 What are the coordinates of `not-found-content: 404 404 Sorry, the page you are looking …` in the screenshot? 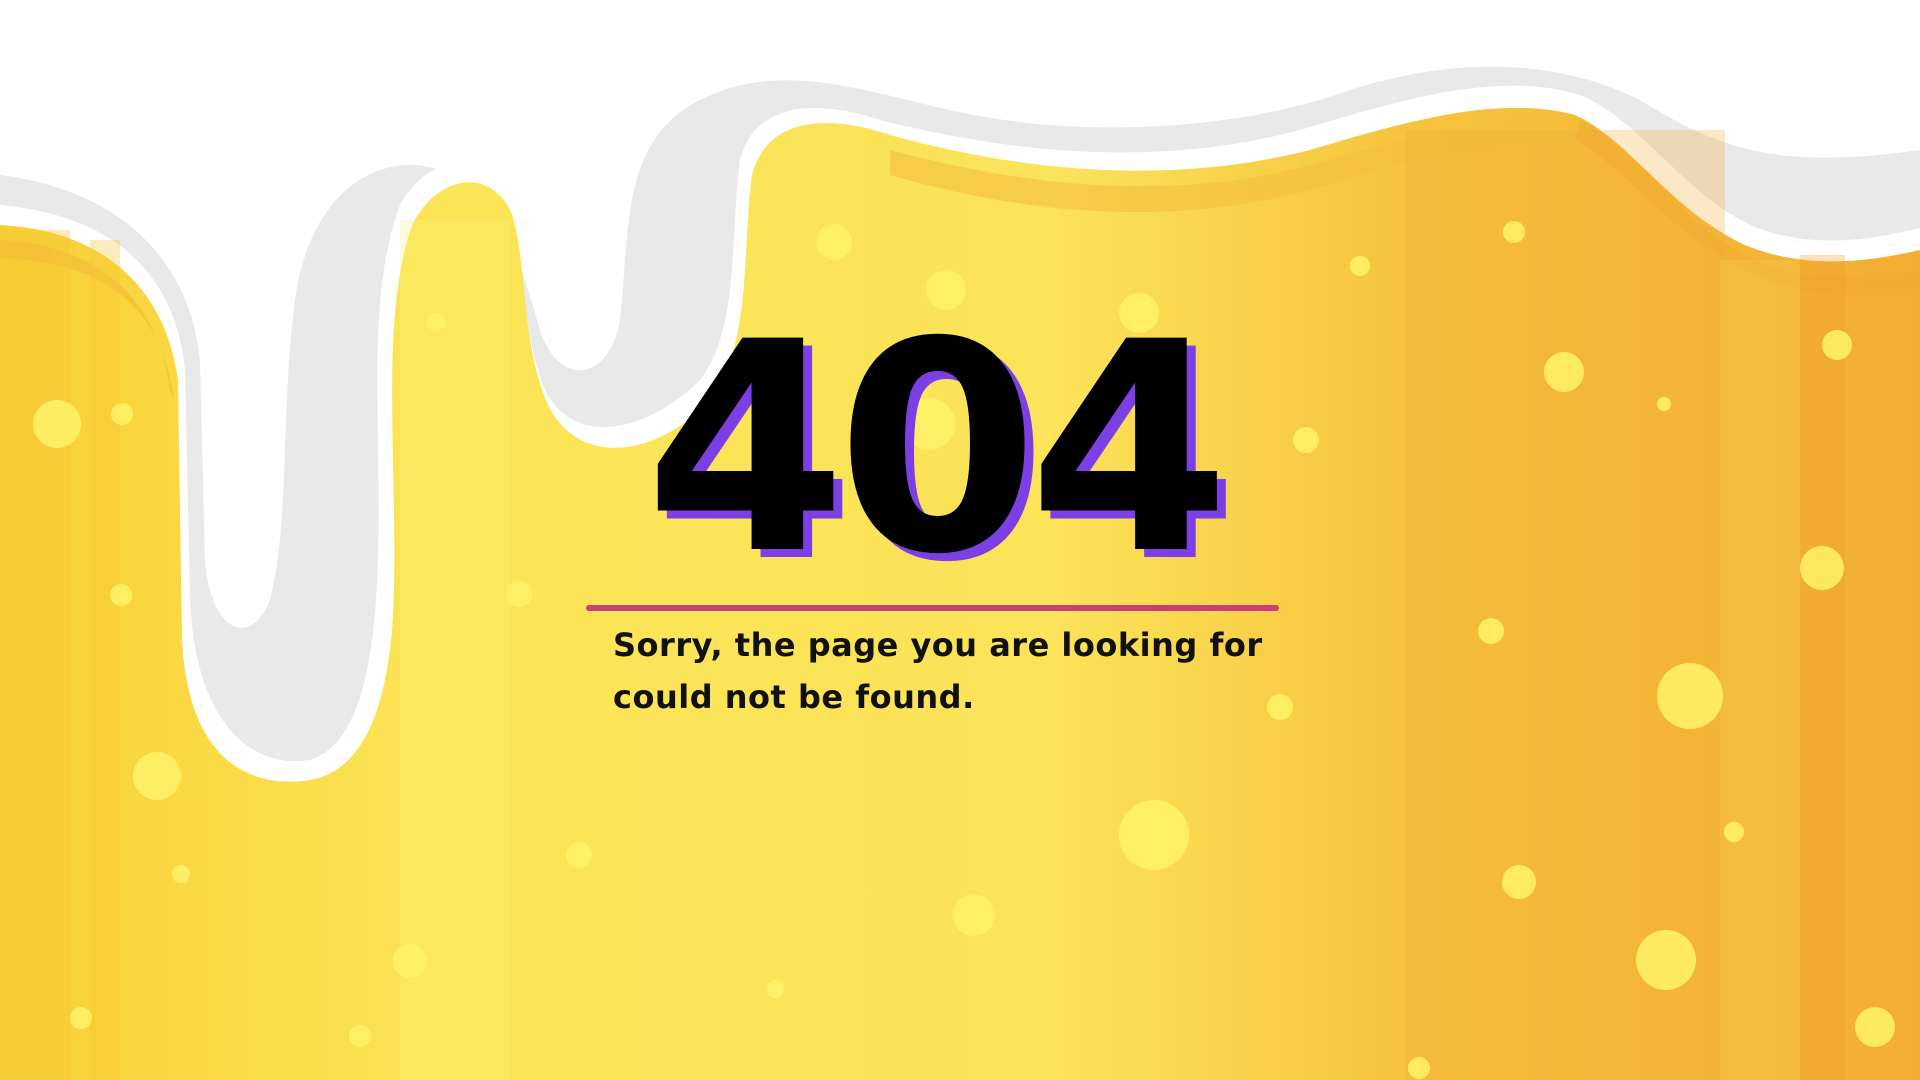 It's located at (932, 511).